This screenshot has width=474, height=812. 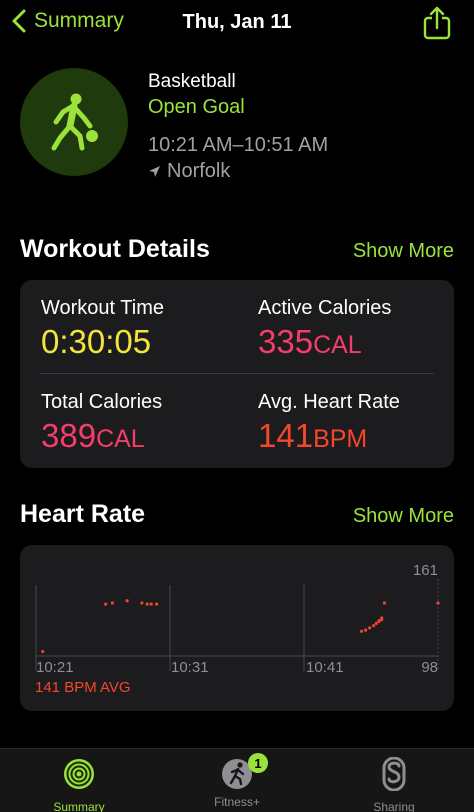 What do you see at coordinates (96, 341) in the screenshot?
I see `workout-time-value: 0:30:05` at bounding box center [96, 341].